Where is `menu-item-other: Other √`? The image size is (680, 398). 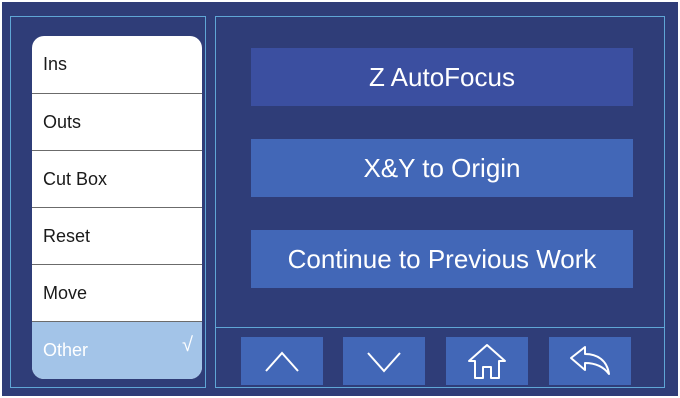 menu-item-other: Other √ is located at coordinates (117, 350).